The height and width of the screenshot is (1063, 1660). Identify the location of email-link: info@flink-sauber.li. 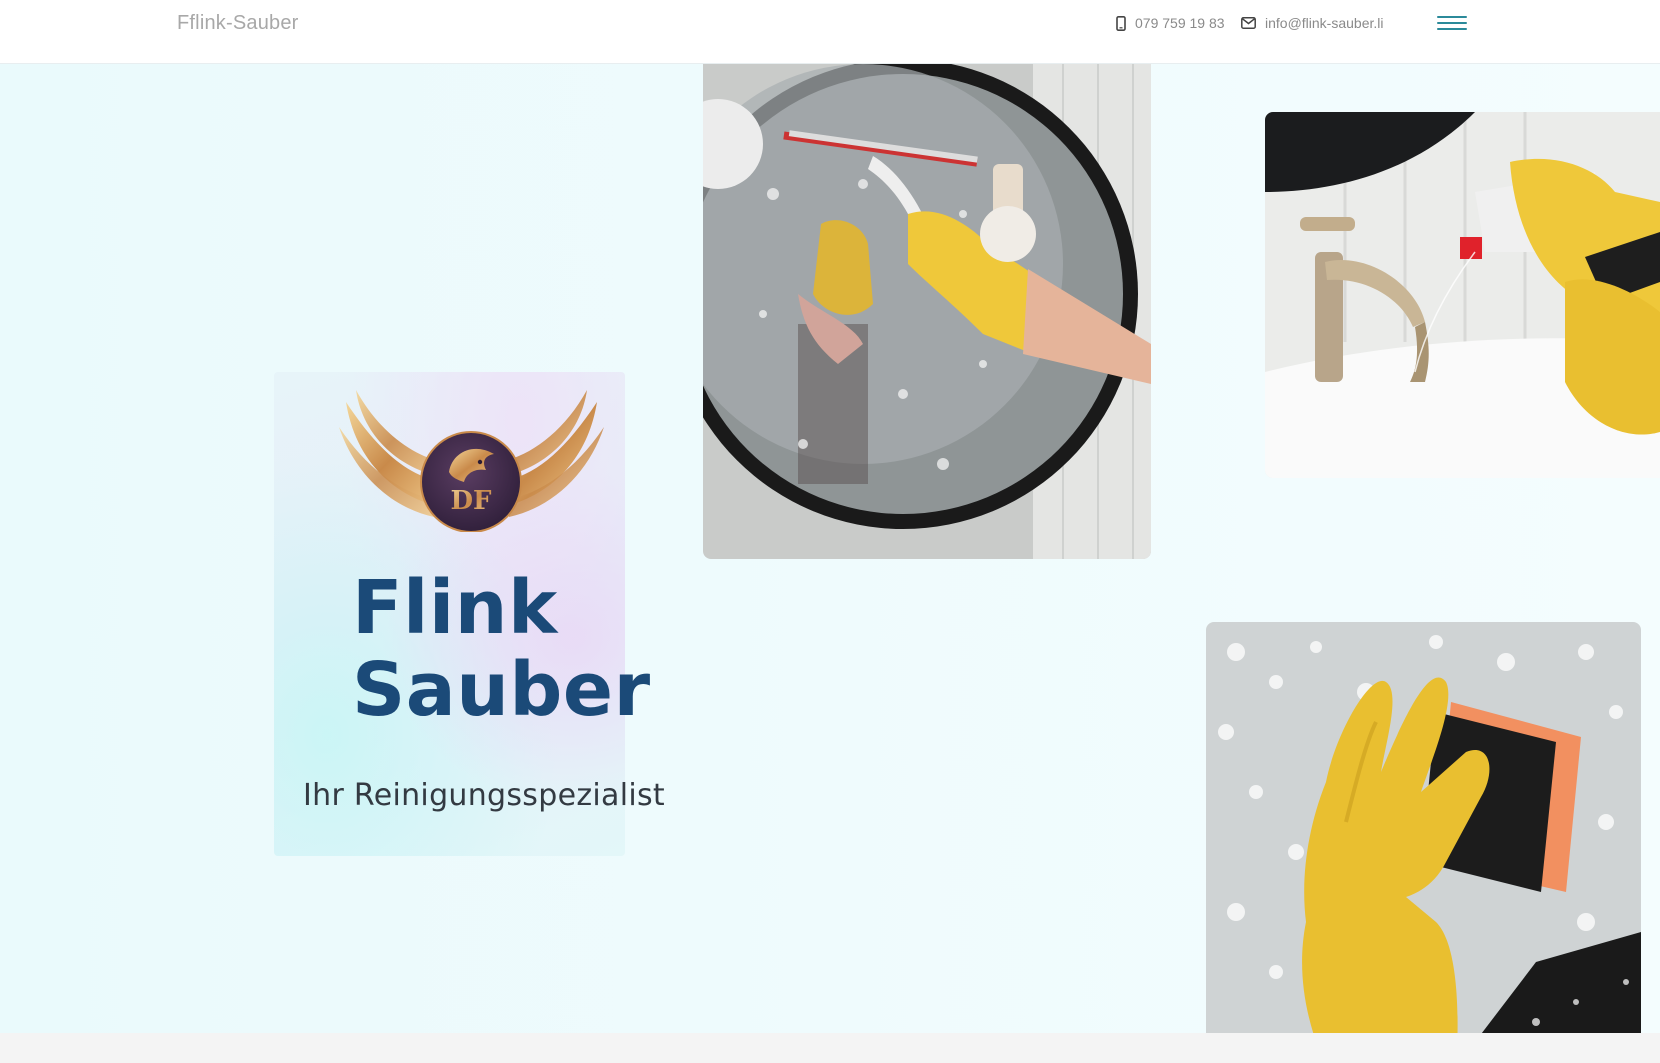
(1312, 23).